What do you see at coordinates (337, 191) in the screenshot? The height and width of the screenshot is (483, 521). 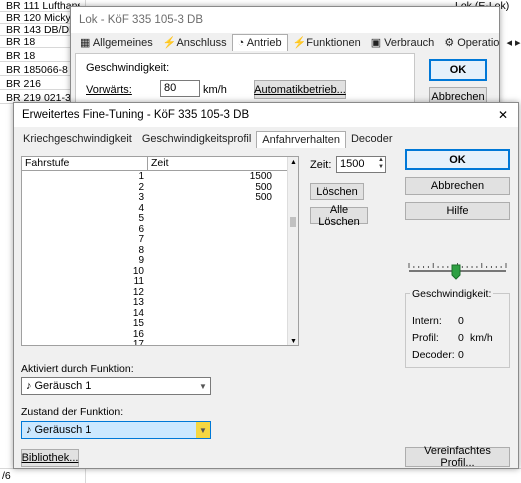 I see `loeschen-button: Löschen` at bounding box center [337, 191].